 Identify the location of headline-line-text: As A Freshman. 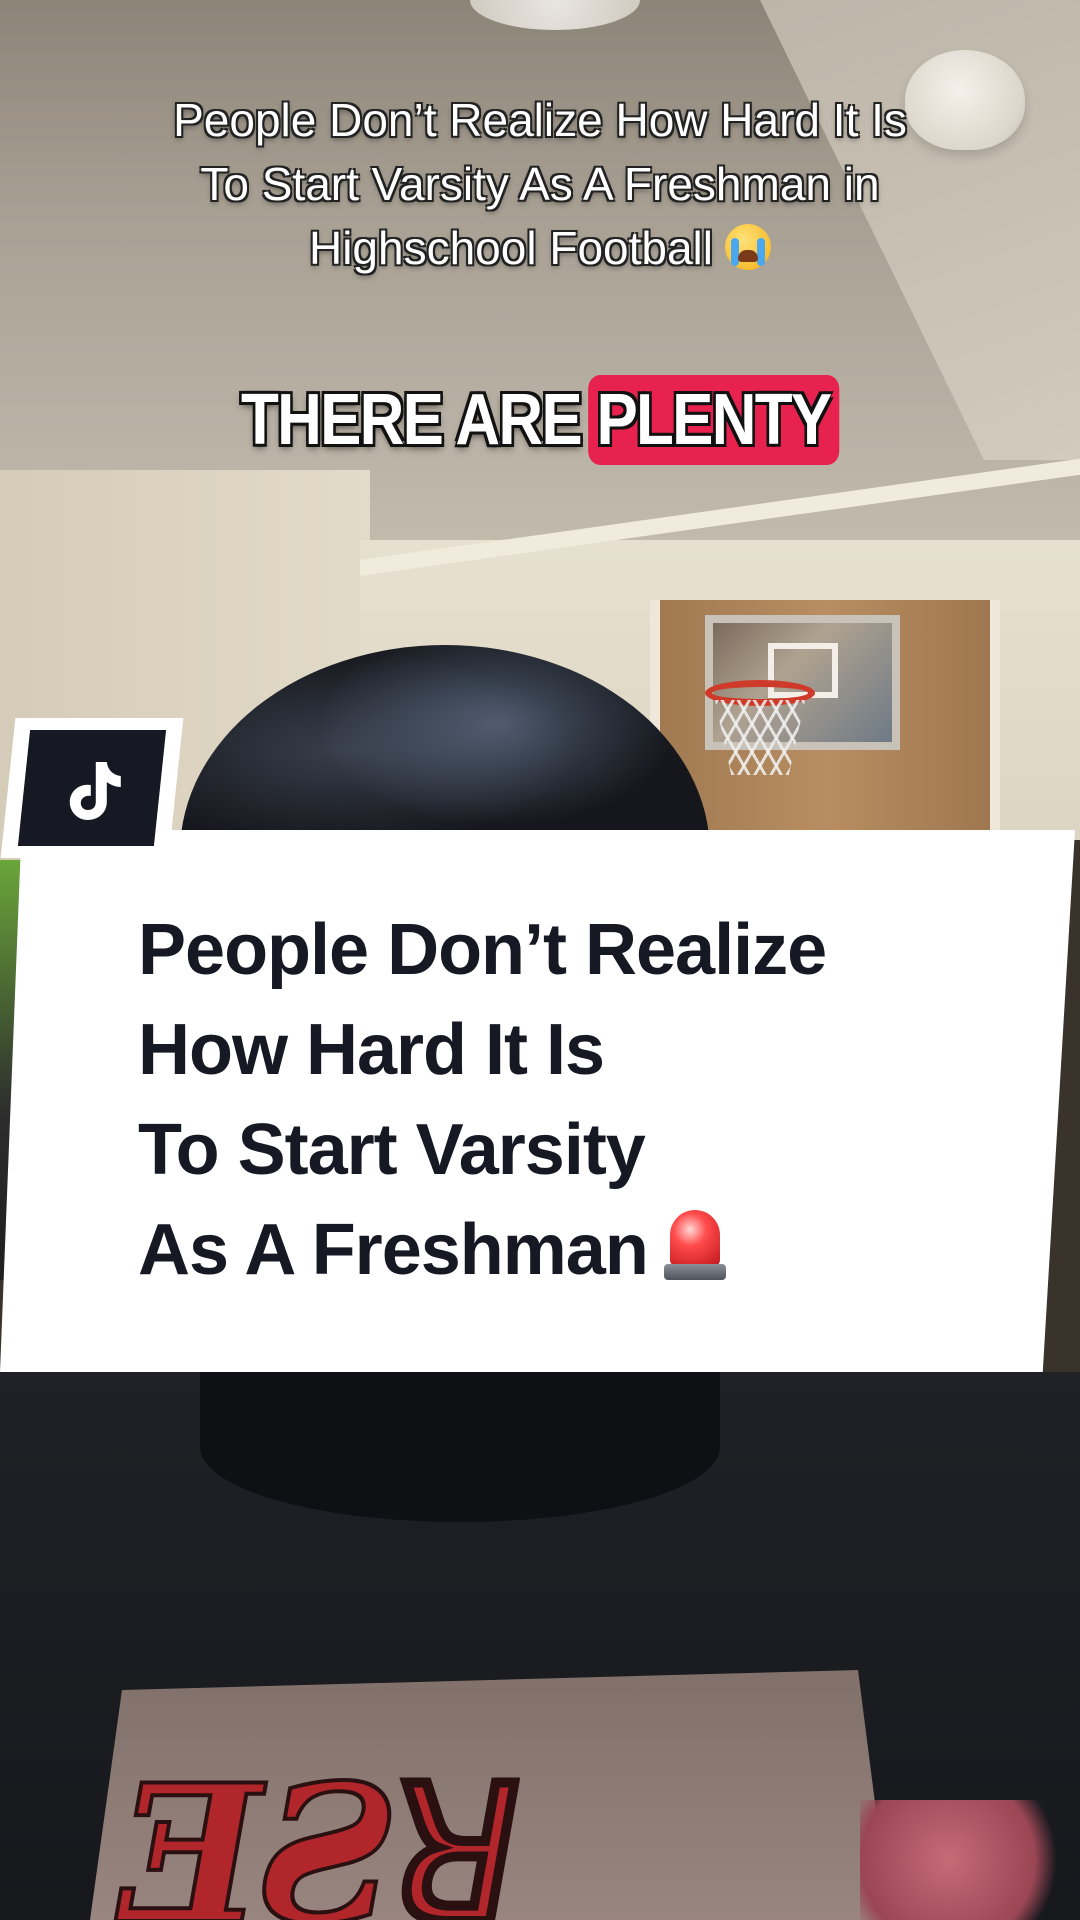
(393, 1250).